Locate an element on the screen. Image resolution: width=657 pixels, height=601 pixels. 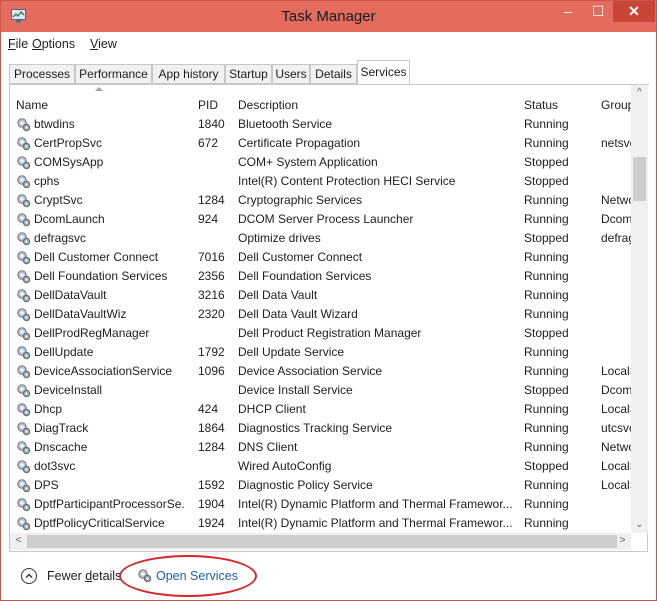
tab-details: Details is located at coordinates (333, 74).